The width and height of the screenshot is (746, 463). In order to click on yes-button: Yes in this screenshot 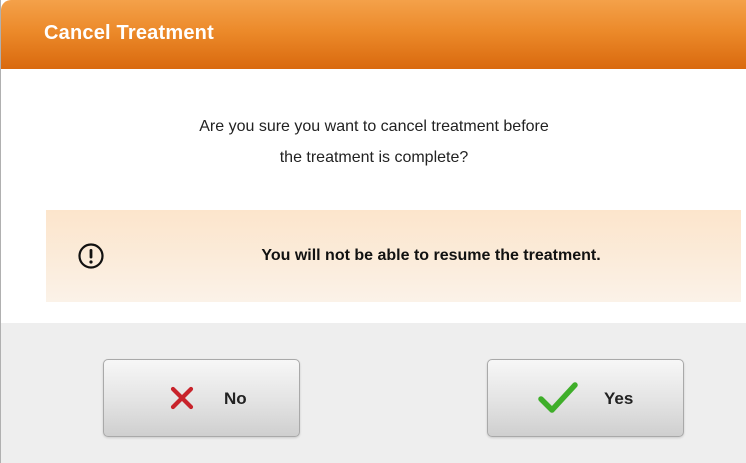, I will do `click(585, 398)`.